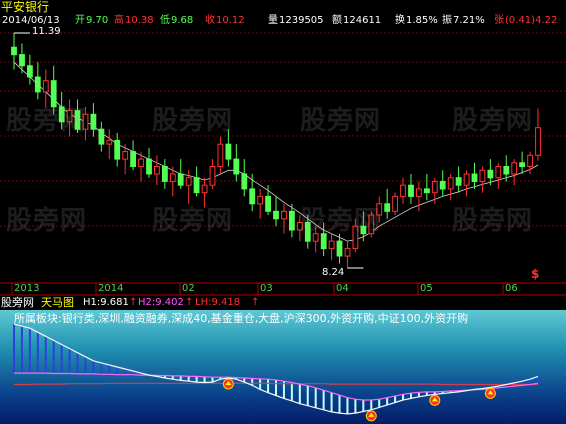  What do you see at coordinates (499, 20) in the screenshot?
I see `change-label: 张` at bounding box center [499, 20].